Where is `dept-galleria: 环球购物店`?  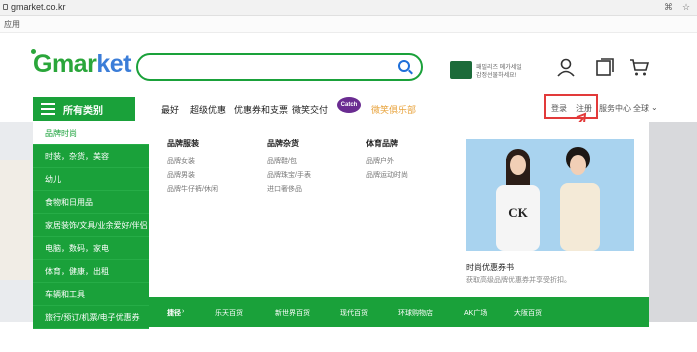 dept-galleria: 环球购物店 is located at coordinates (415, 313).